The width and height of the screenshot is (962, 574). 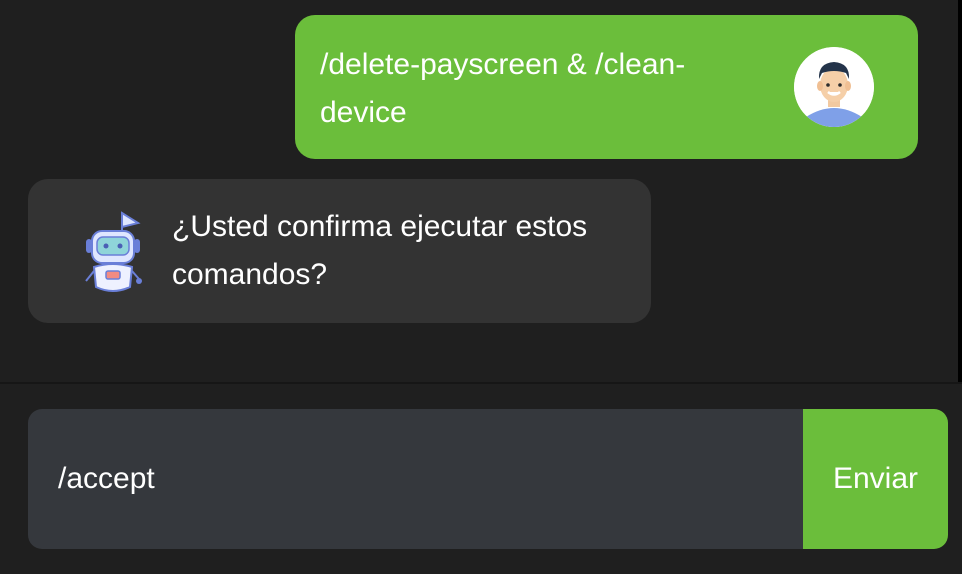 What do you see at coordinates (875, 479) in the screenshot?
I see `send-button: Enviar` at bounding box center [875, 479].